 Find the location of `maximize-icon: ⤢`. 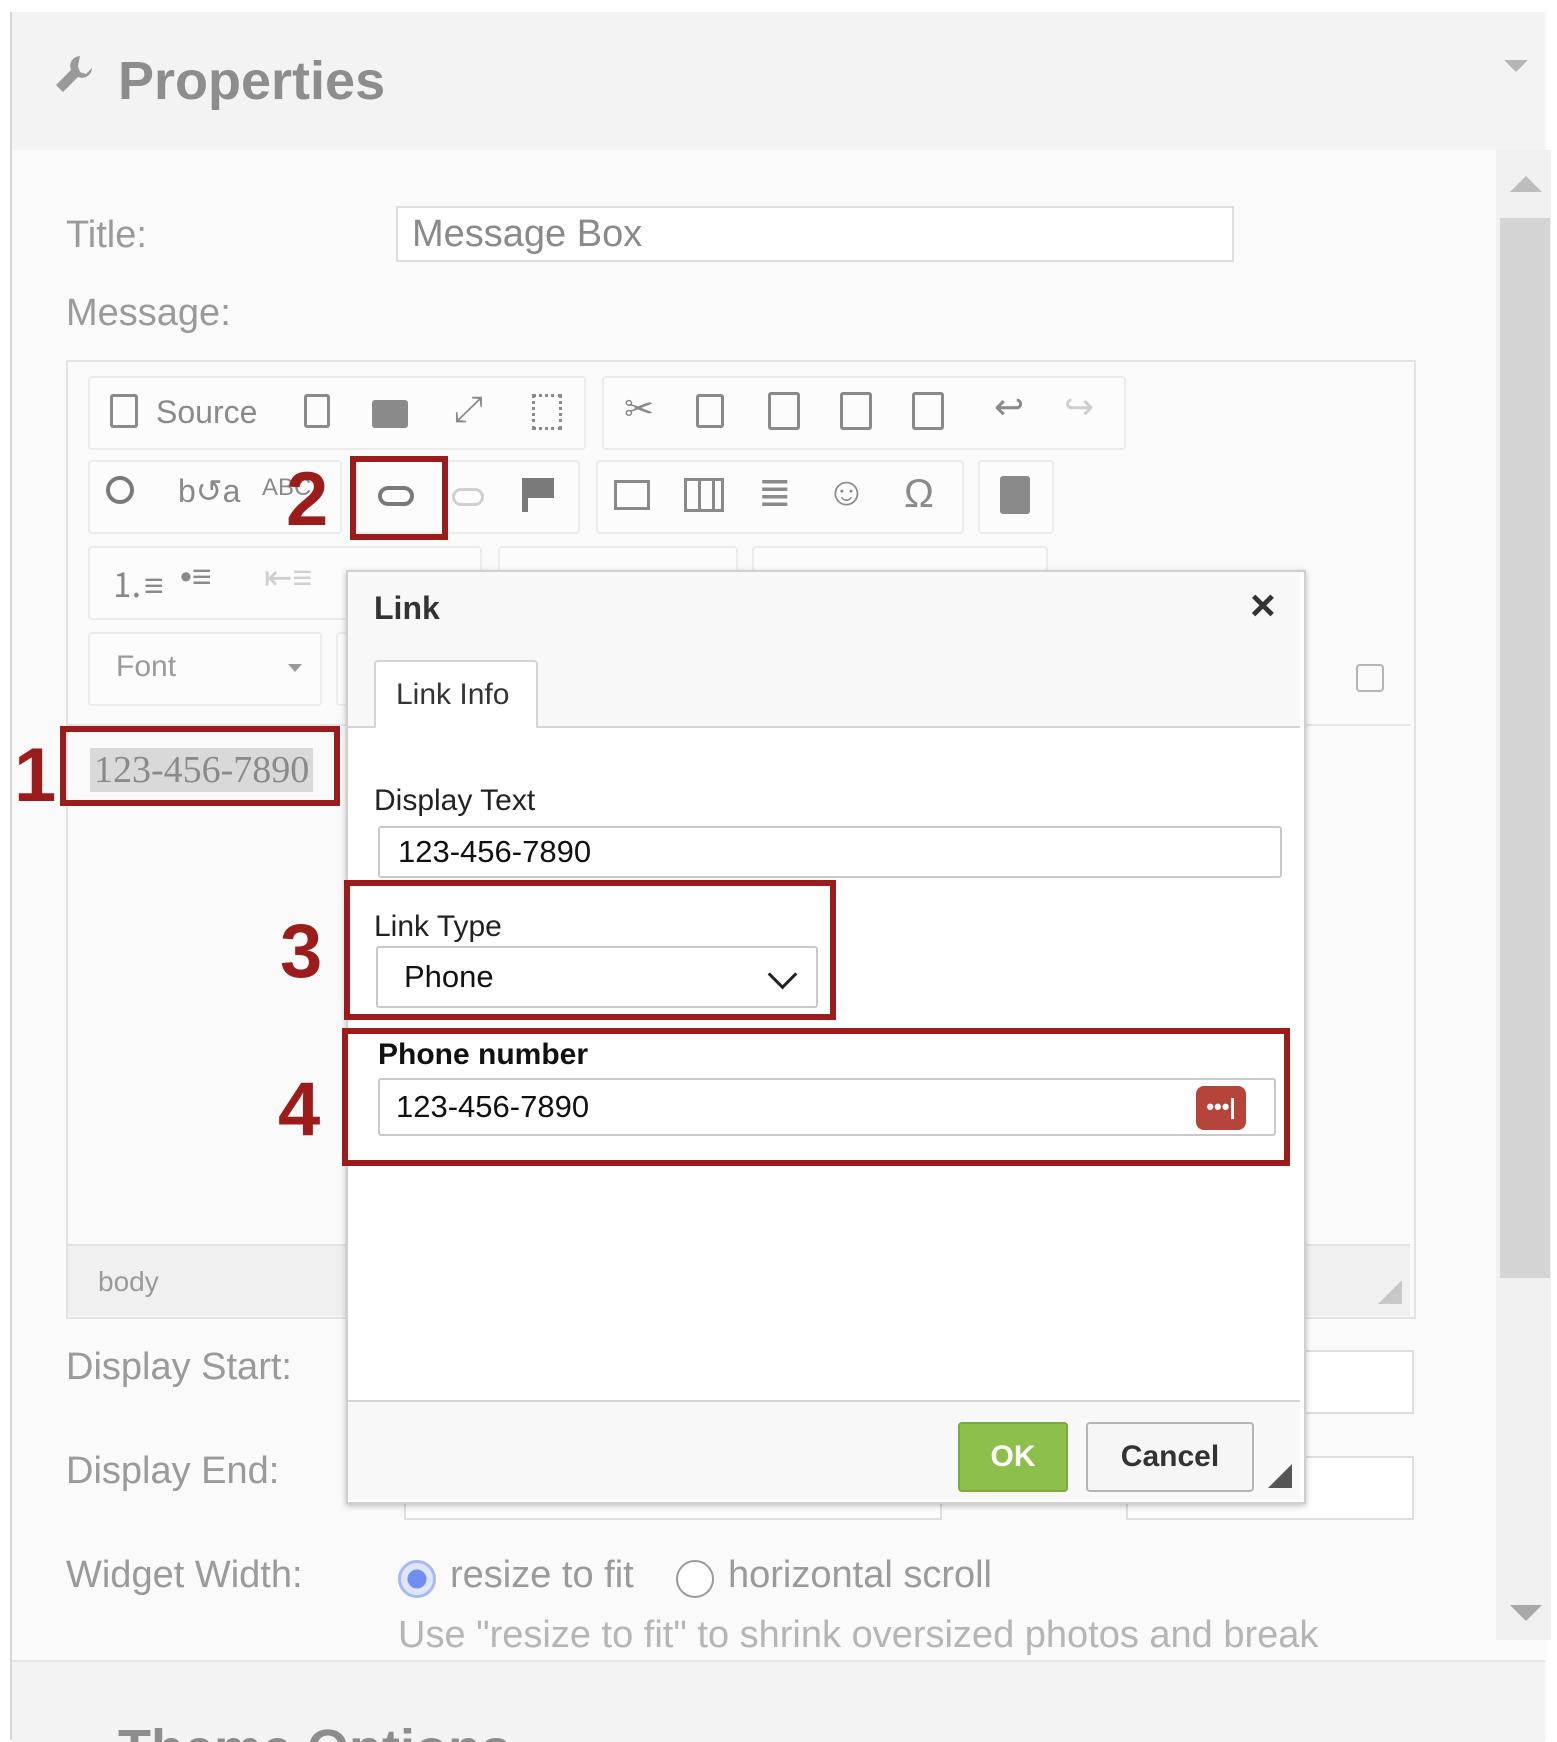

maximize-icon: ⤢ is located at coordinates (468, 409).